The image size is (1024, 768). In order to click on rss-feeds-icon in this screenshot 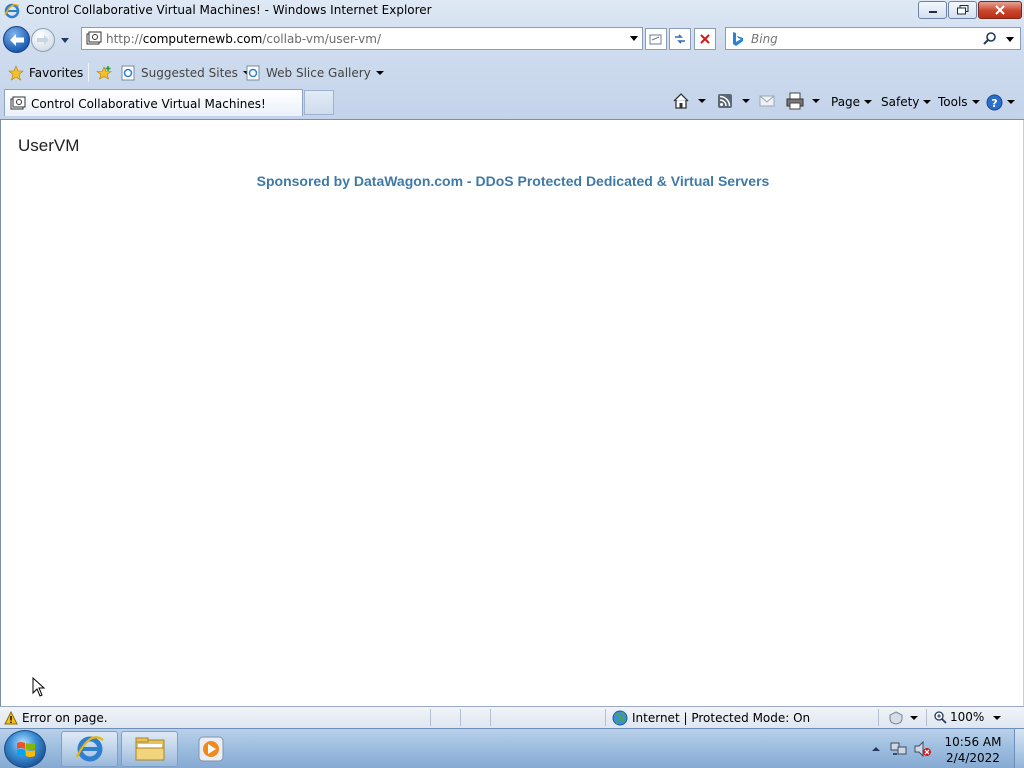, I will do `click(725, 101)`.